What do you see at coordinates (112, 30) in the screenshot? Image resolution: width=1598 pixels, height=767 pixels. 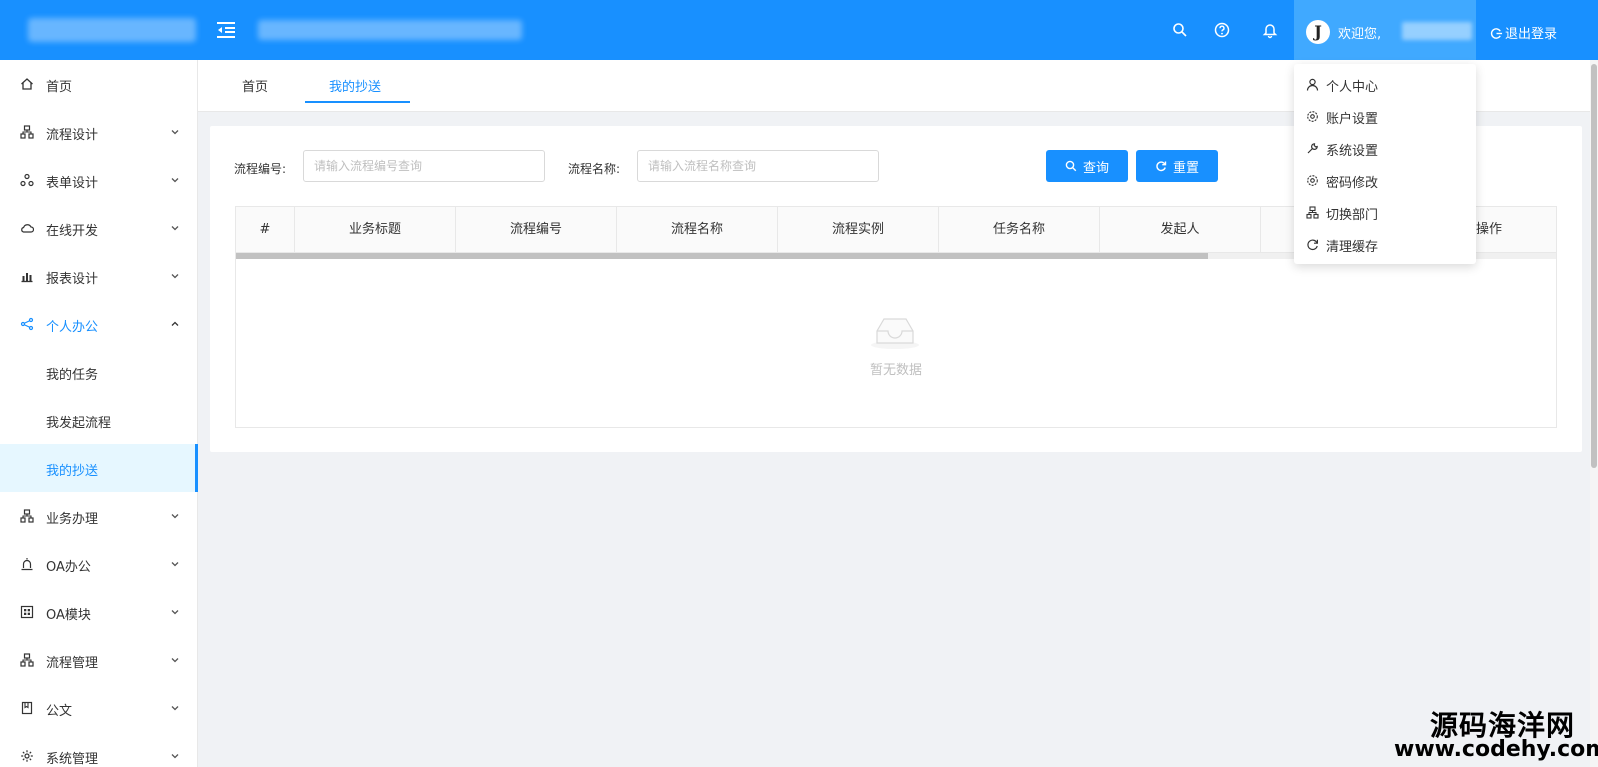 I see `logo` at bounding box center [112, 30].